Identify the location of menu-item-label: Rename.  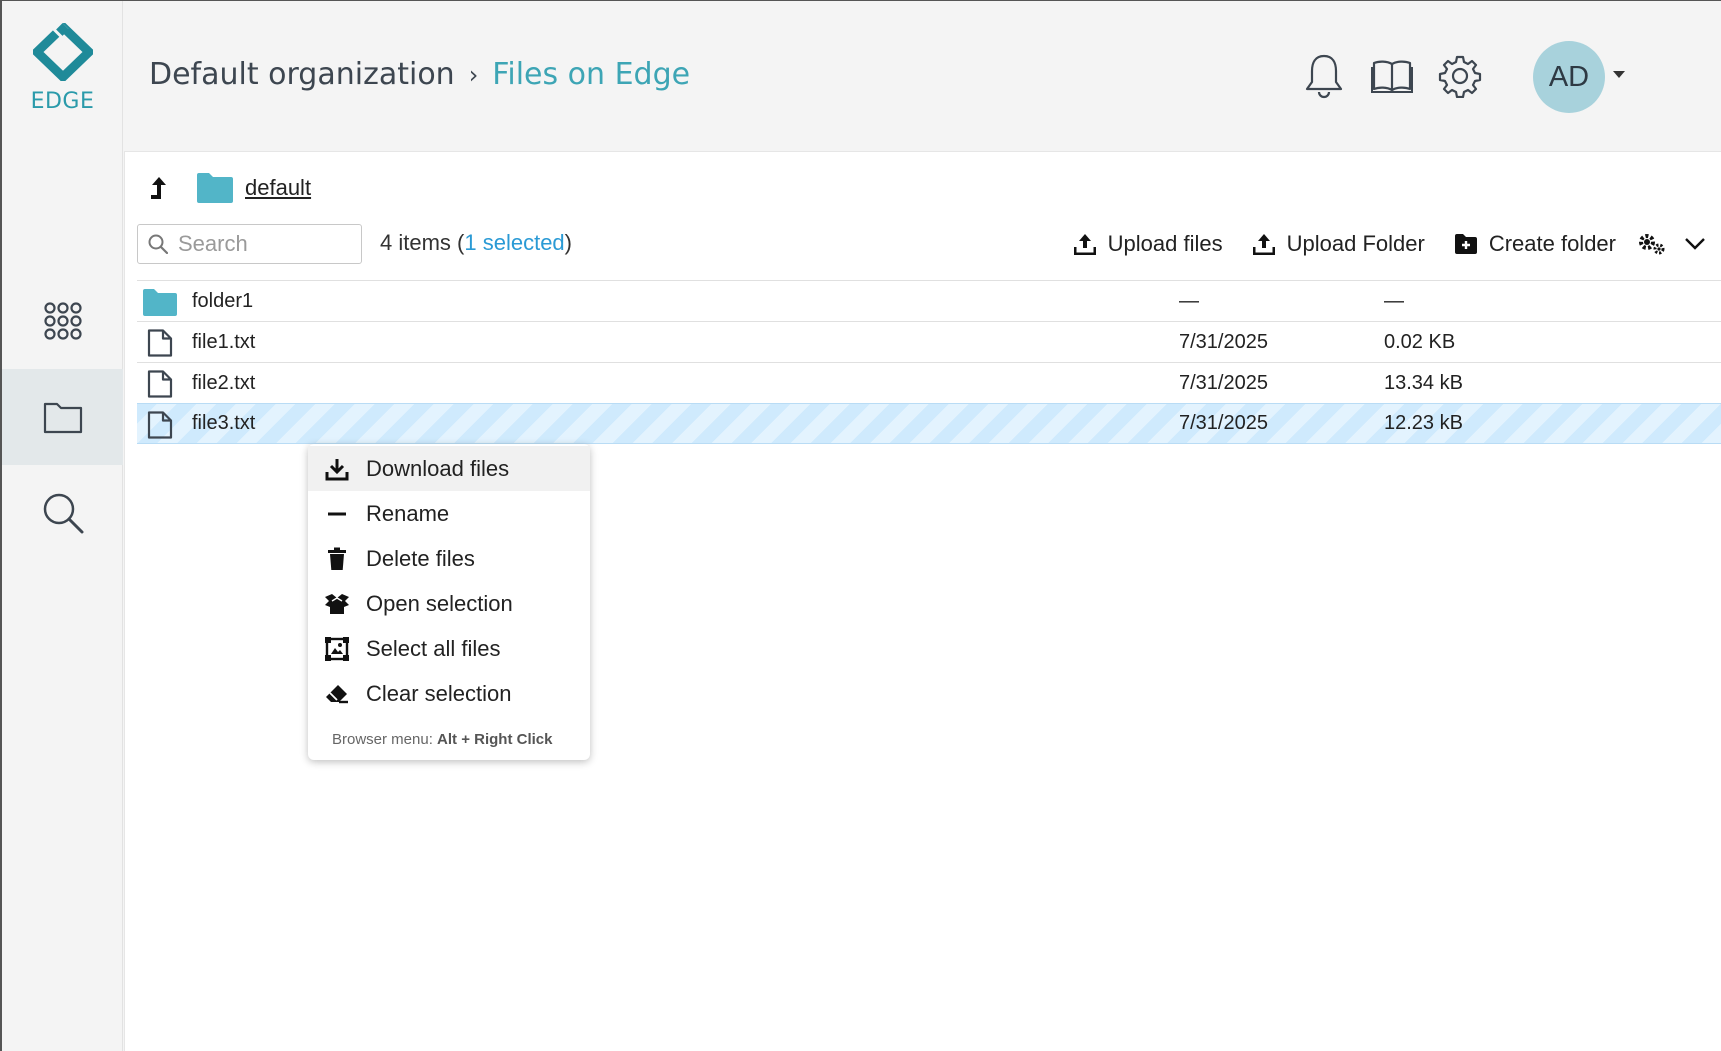
(408, 513).